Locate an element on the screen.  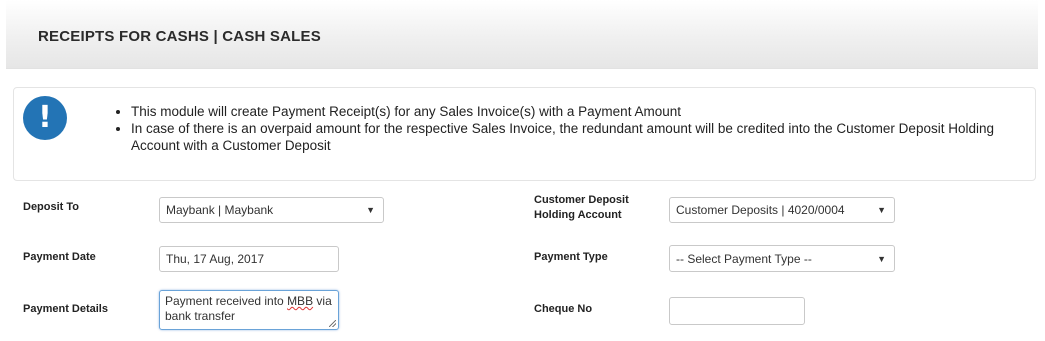
payment-date-label: Payment Date is located at coordinates (59, 257).